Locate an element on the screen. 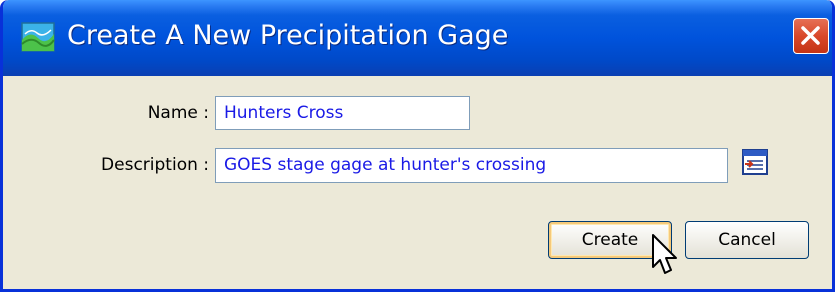 This screenshot has height=292, width=835. description-label: Description : is located at coordinates (155, 165).